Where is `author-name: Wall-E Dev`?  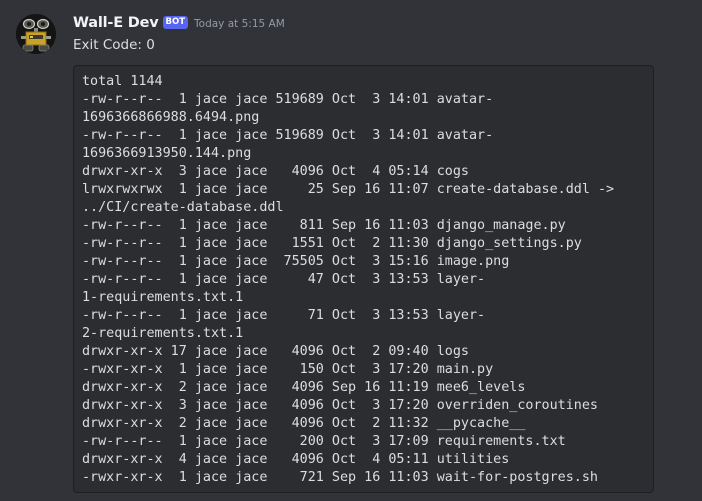
author-name: Wall-E Dev is located at coordinates (116, 23).